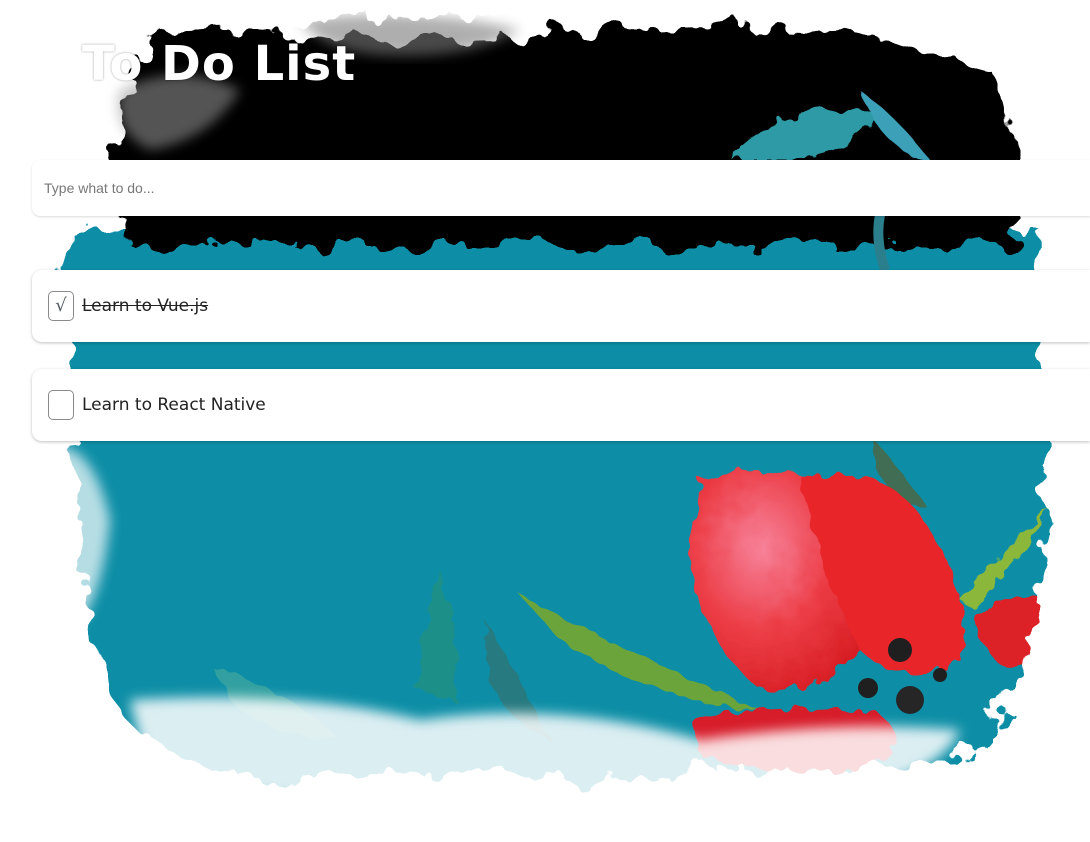 This screenshot has height=842, width=1090. Describe the element at coordinates (561, 188) in the screenshot. I see `new-todo-input` at that location.